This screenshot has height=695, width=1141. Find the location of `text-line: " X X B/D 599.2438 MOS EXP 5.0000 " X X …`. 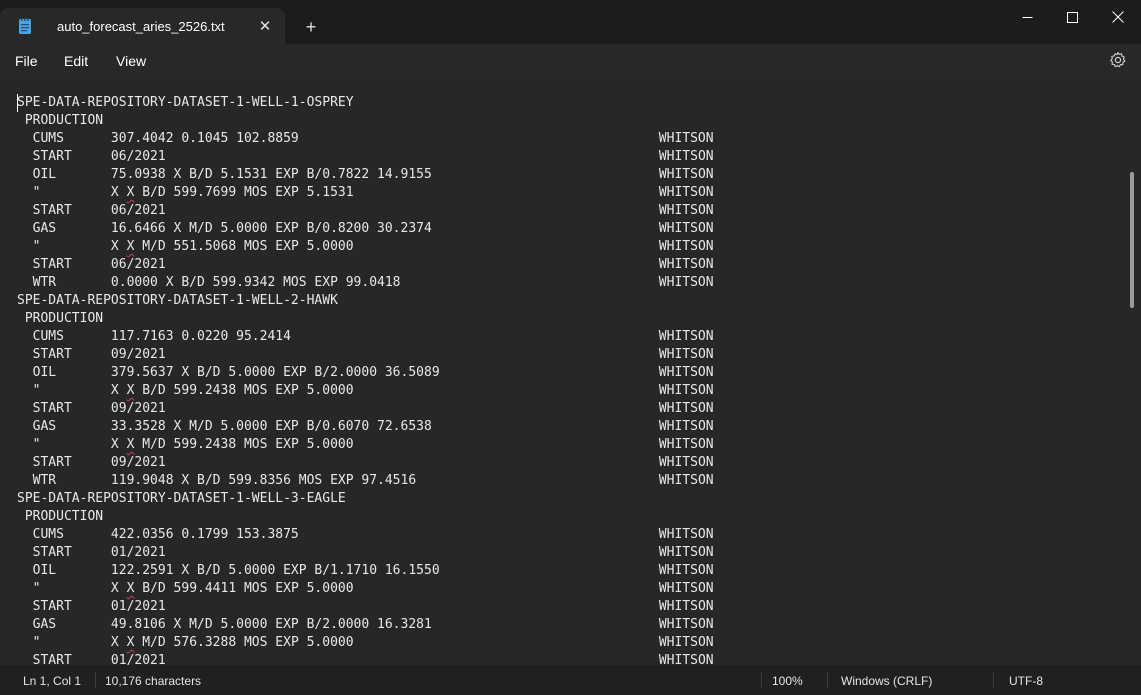

text-line: " X X B/D 599.2438 MOS EXP 5.0000 " X X … is located at coordinates (365, 390).